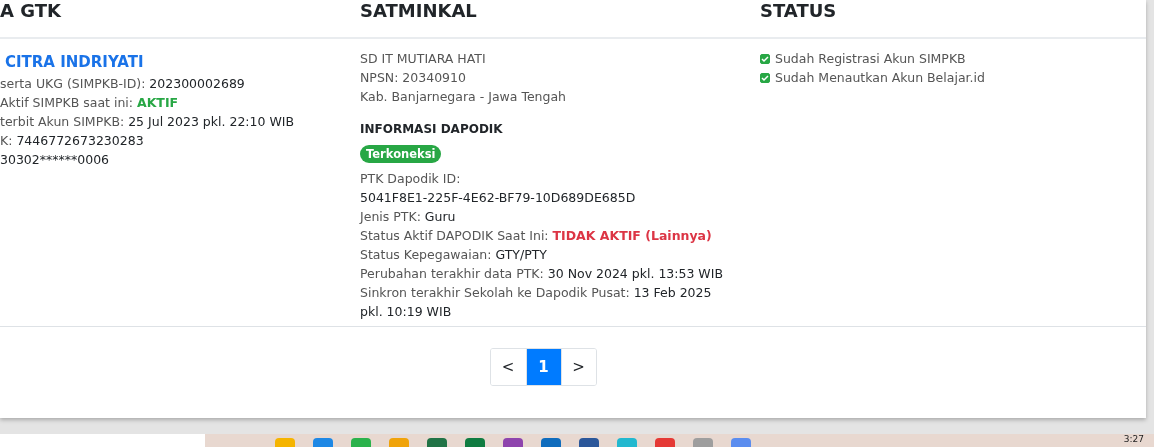 The height and width of the screenshot is (447, 1154). What do you see at coordinates (1134, 439) in the screenshot?
I see `clock-time: 3:27` at bounding box center [1134, 439].